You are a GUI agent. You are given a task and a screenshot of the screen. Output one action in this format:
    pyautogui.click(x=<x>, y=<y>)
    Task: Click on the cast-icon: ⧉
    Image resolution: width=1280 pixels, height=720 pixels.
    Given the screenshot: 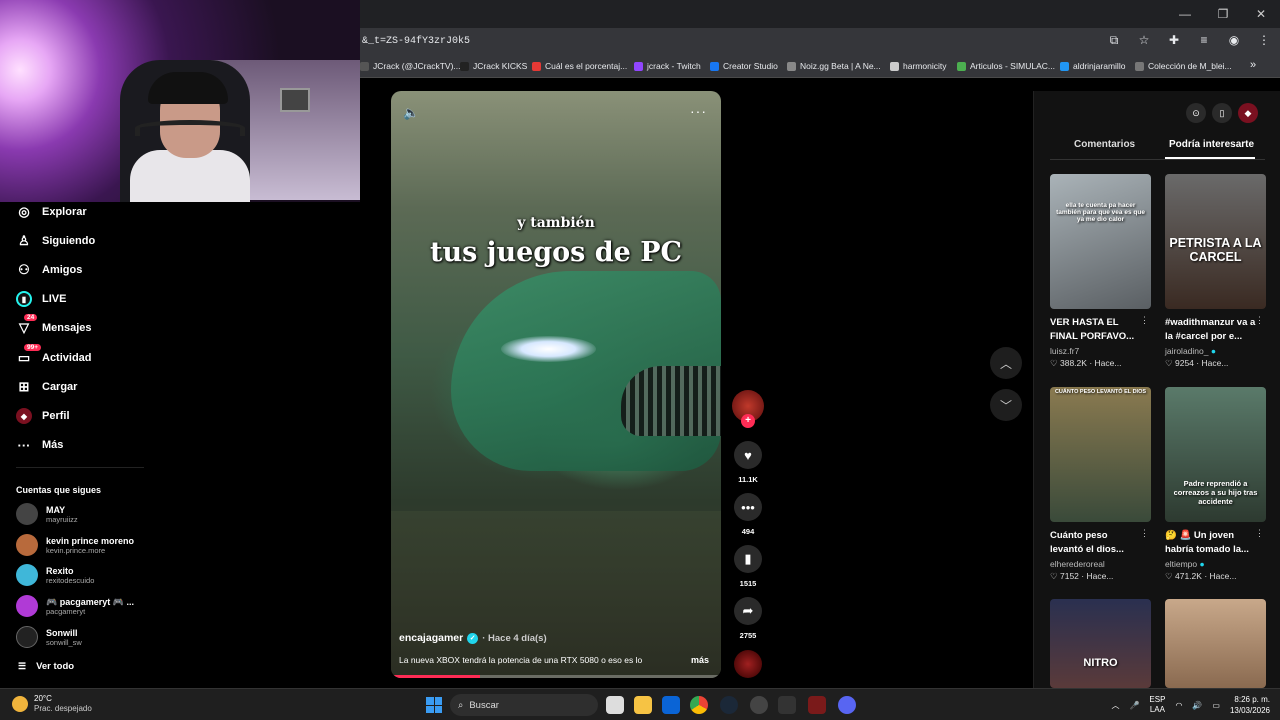 What is the action you would take?
    pyautogui.click(x=1114, y=40)
    